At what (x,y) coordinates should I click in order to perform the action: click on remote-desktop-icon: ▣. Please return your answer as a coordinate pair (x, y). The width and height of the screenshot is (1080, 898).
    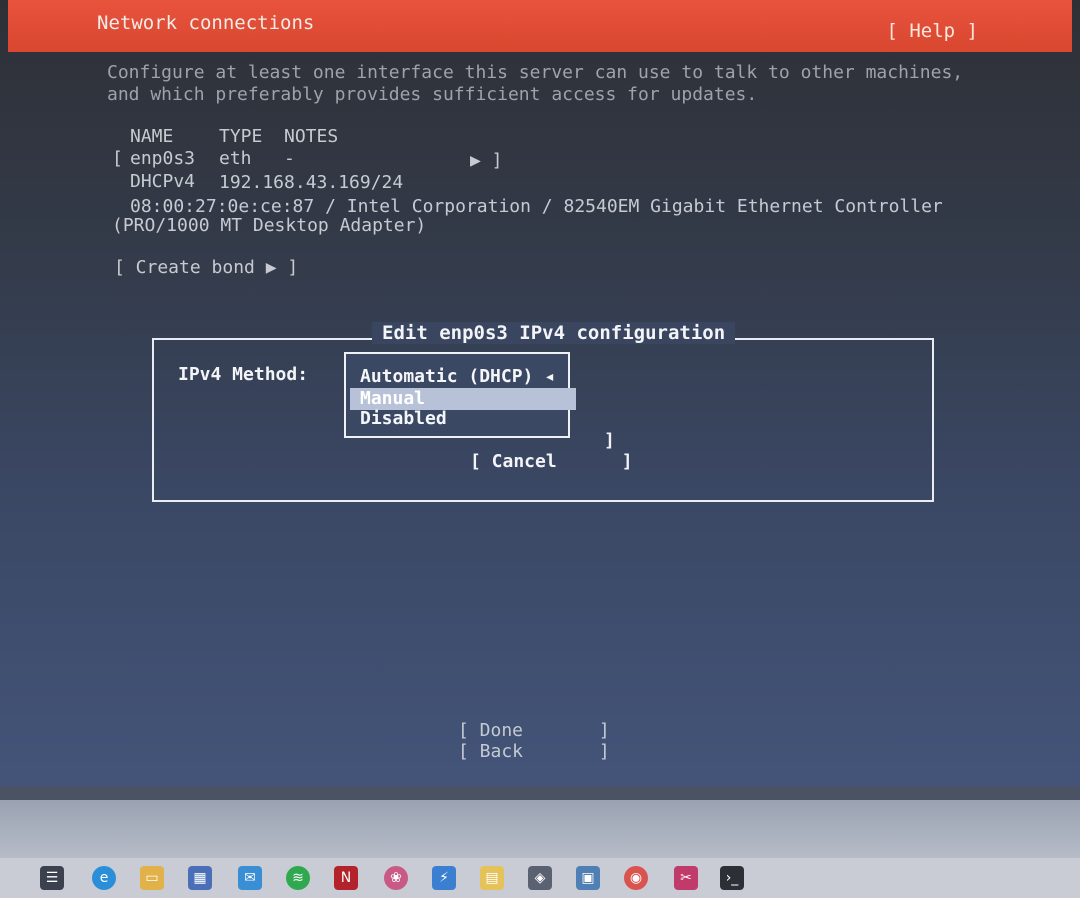
    Looking at the image, I should click on (588, 878).